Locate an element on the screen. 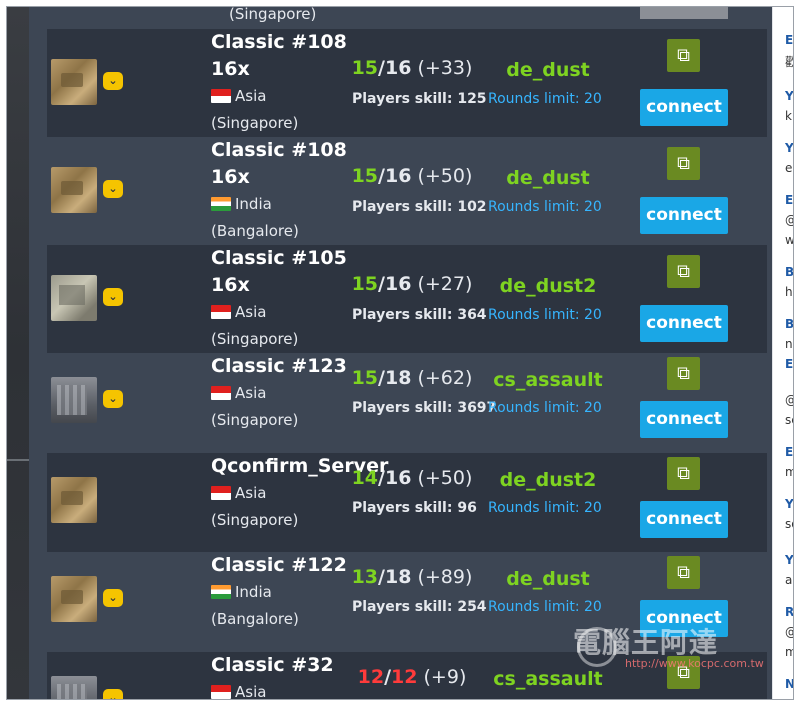 The height and width of the screenshot is (708, 800). server-location: Asia is located at coordinates (238, 312).